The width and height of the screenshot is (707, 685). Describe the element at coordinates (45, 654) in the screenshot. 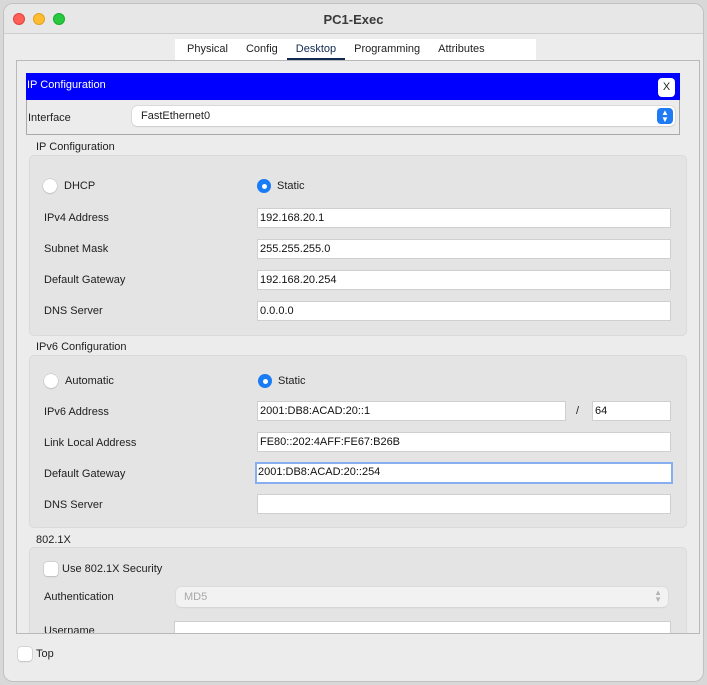

I see `top-label: Top` at that location.